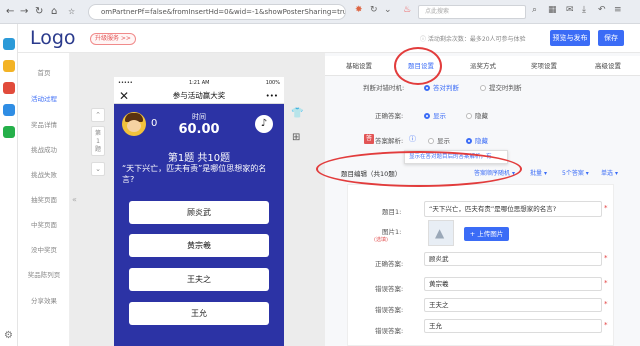 The image size is (640, 346). Describe the element at coordinates (618, 10) in the screenshot. I see `menu-icon: ≡` at that location.